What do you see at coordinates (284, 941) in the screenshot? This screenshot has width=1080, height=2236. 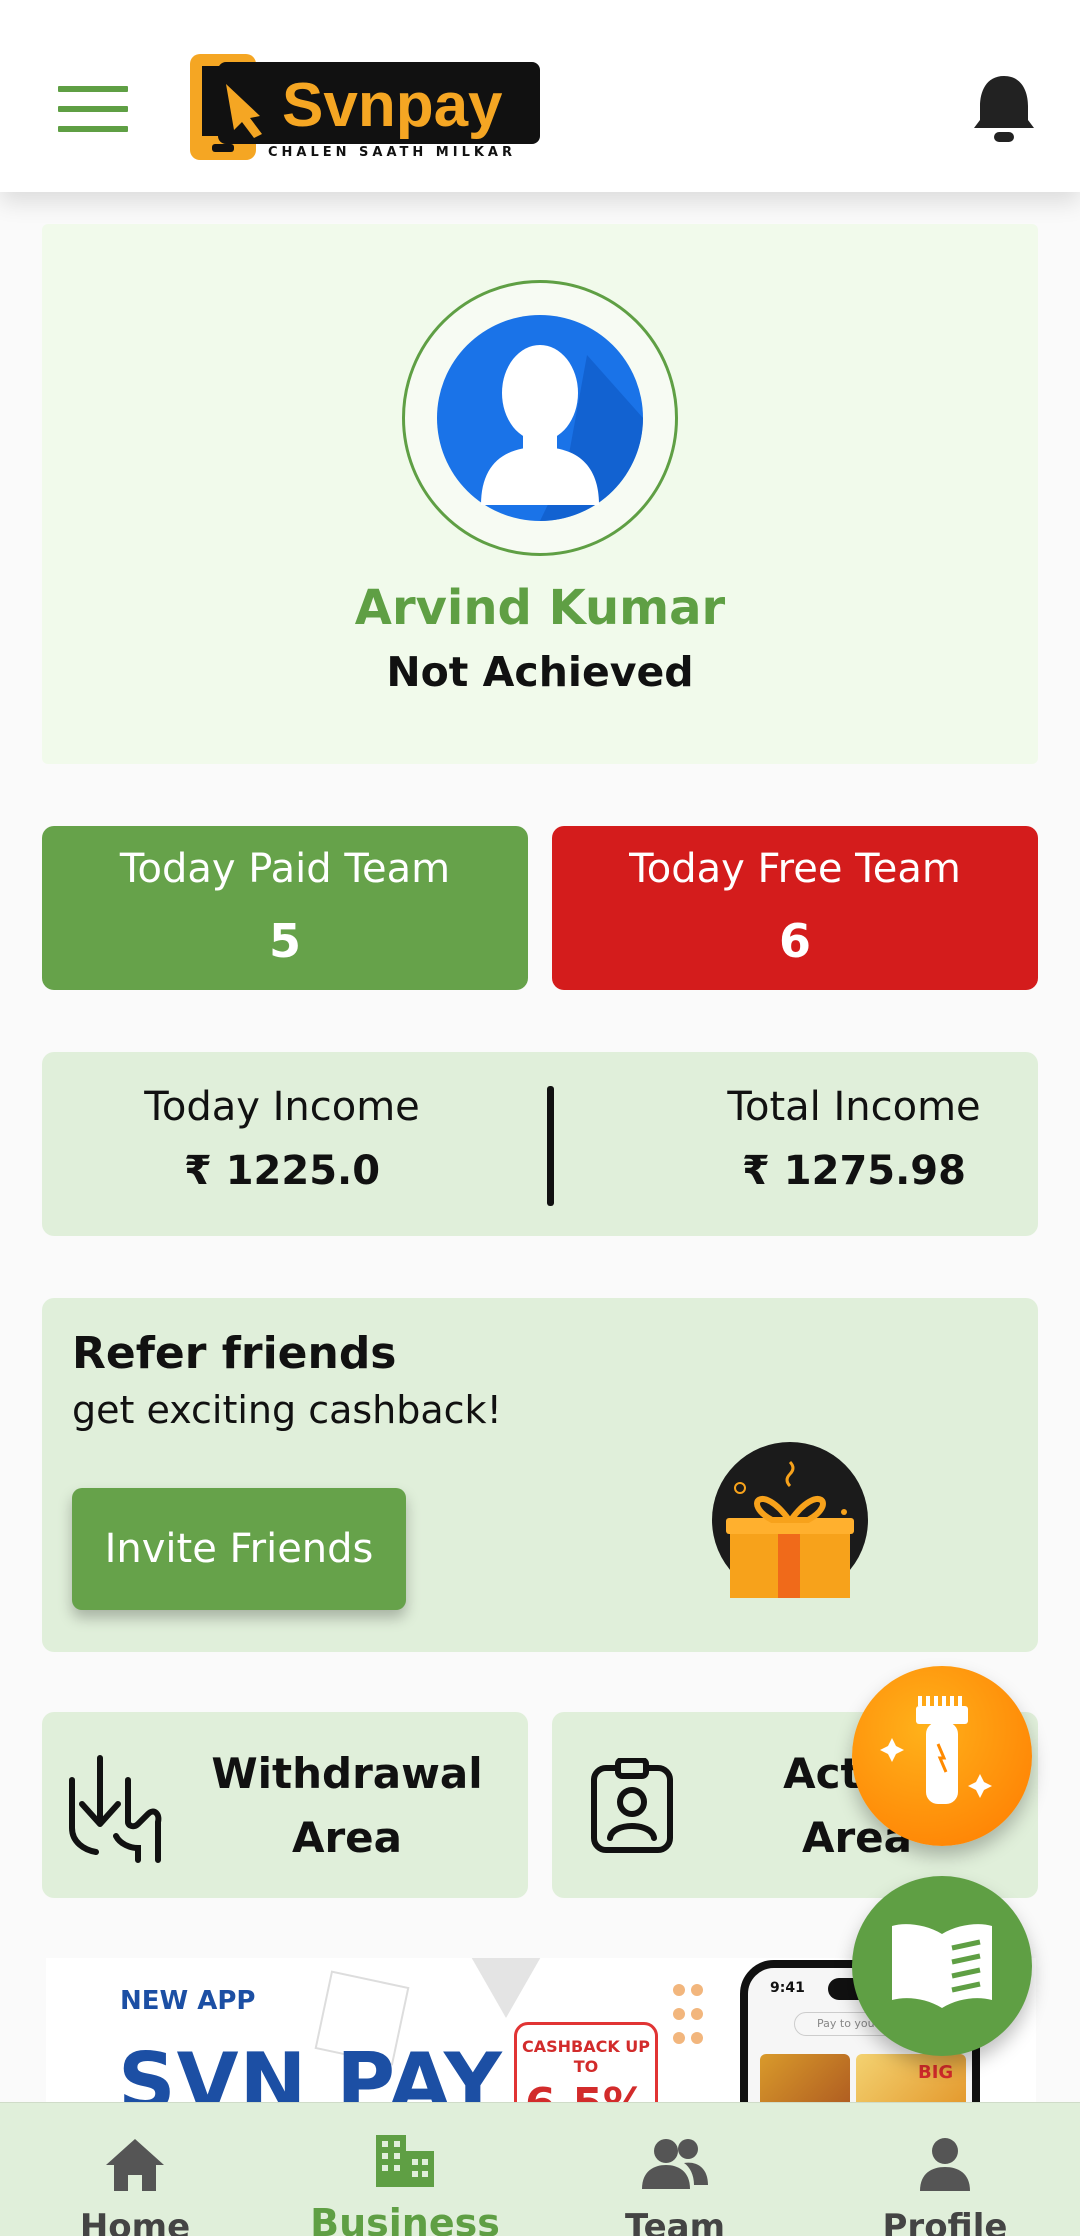 I see `paid-team-count: 5` at bounding box center [284, 941].